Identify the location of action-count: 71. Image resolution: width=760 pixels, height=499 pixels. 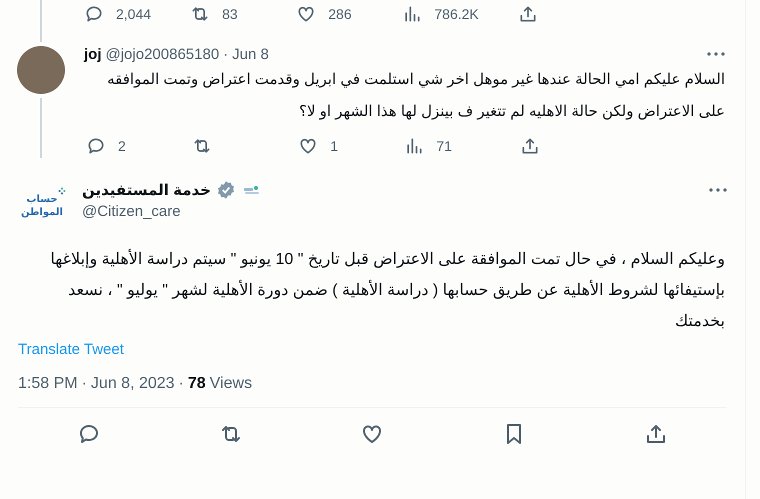
(444, 146).